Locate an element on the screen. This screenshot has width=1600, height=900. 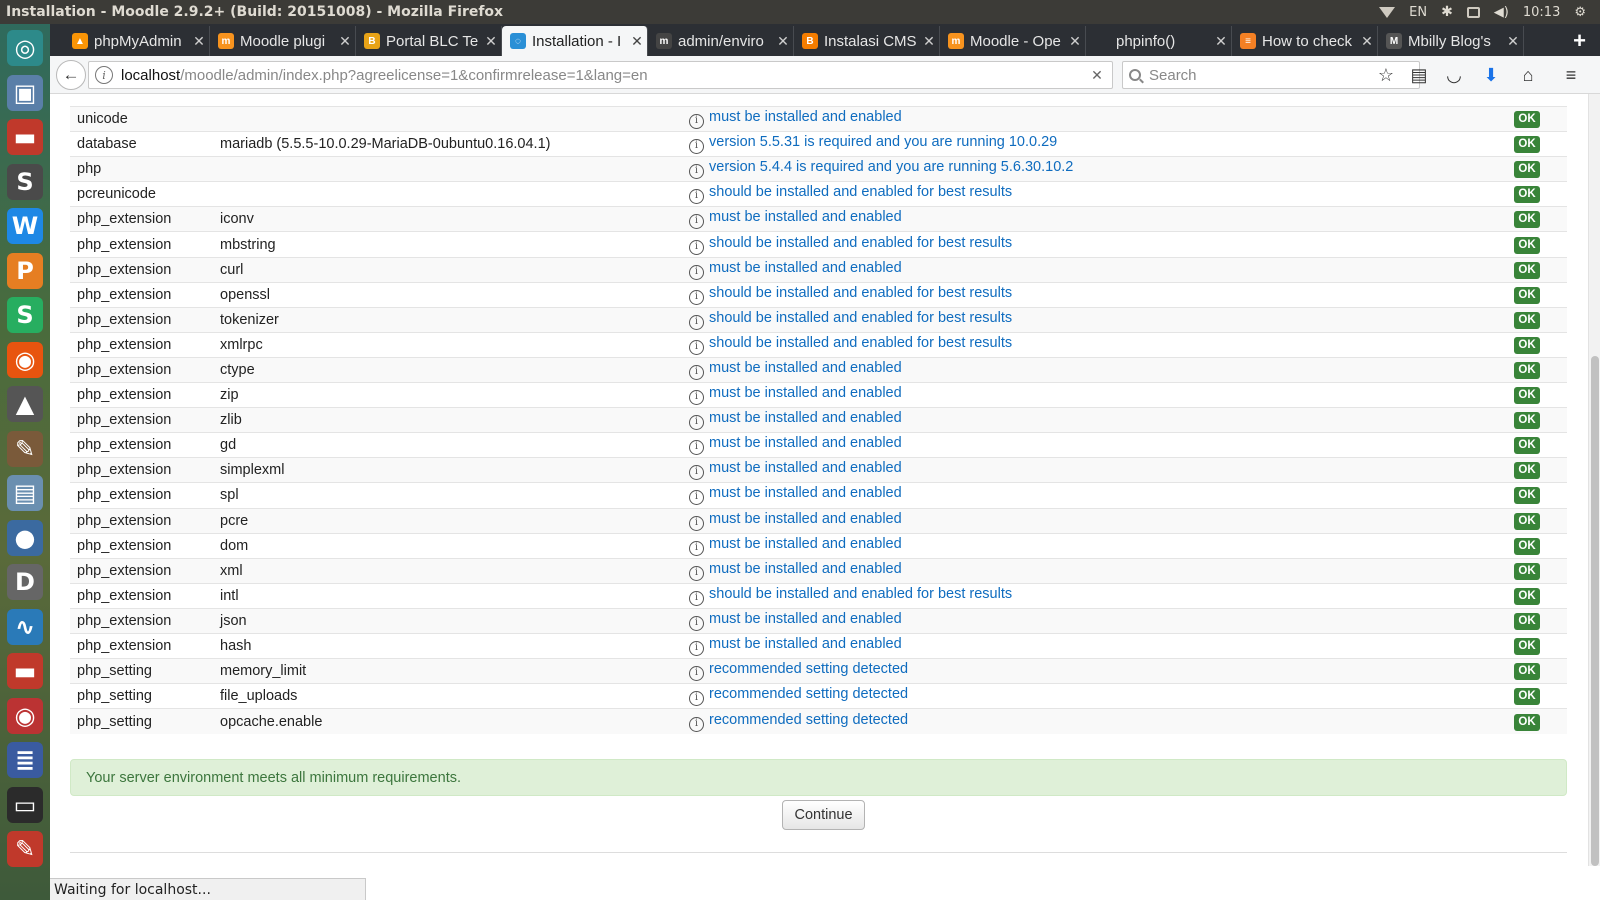
draw-icon: ✎ is located at coordinates (25, 849).